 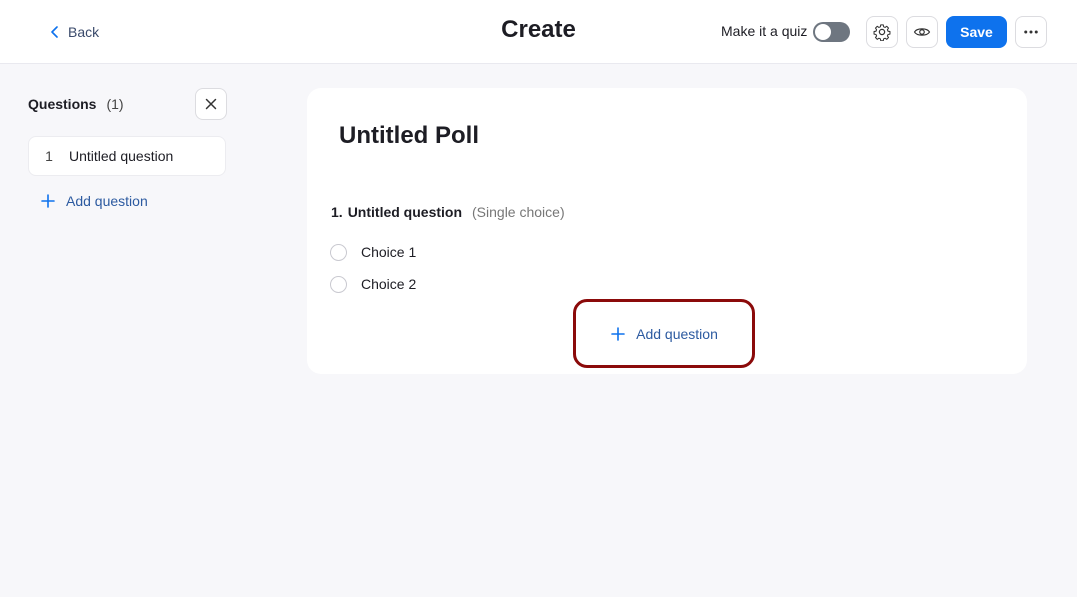 I want to click on save-button: Save, so click(x=976, y=32).